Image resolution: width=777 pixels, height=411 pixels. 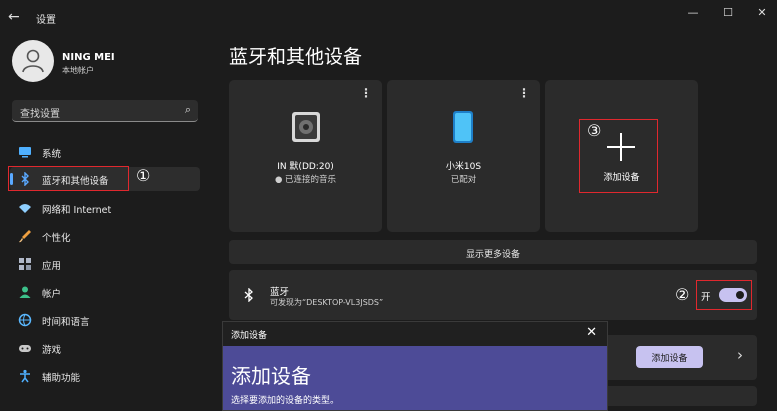 What do you see at coordinates (728, 13) in the screenshot?
I see `maximize-button: ☐` at bounding box center [728, 13].